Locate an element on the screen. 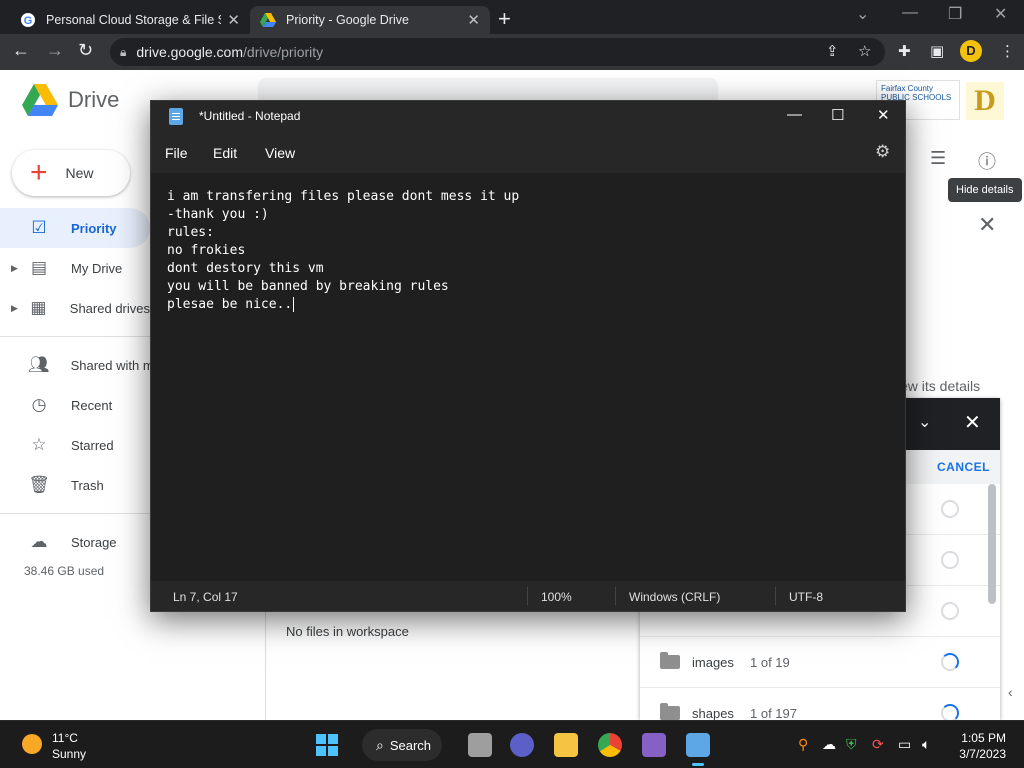 The width and height of the screenshot is (1024, 768). sidebar-item-storage: ☁ Storage is located at coordinates (75, 542).